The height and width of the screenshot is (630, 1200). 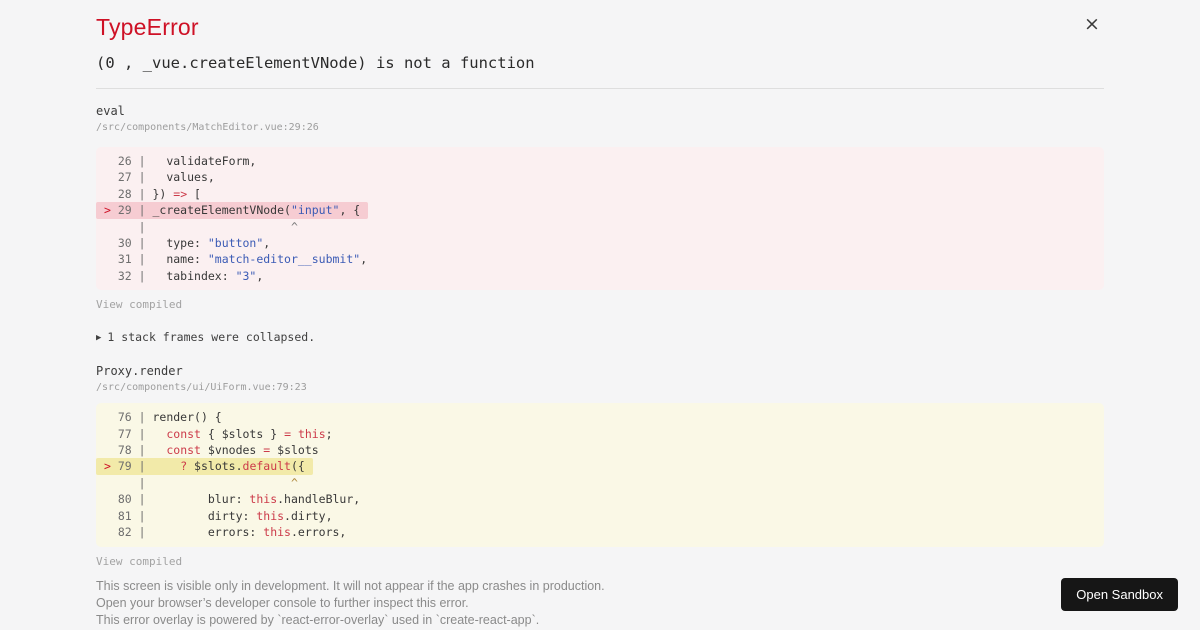 I want to click on code-line: 28 | }) => [, so click(x=155, y=193).